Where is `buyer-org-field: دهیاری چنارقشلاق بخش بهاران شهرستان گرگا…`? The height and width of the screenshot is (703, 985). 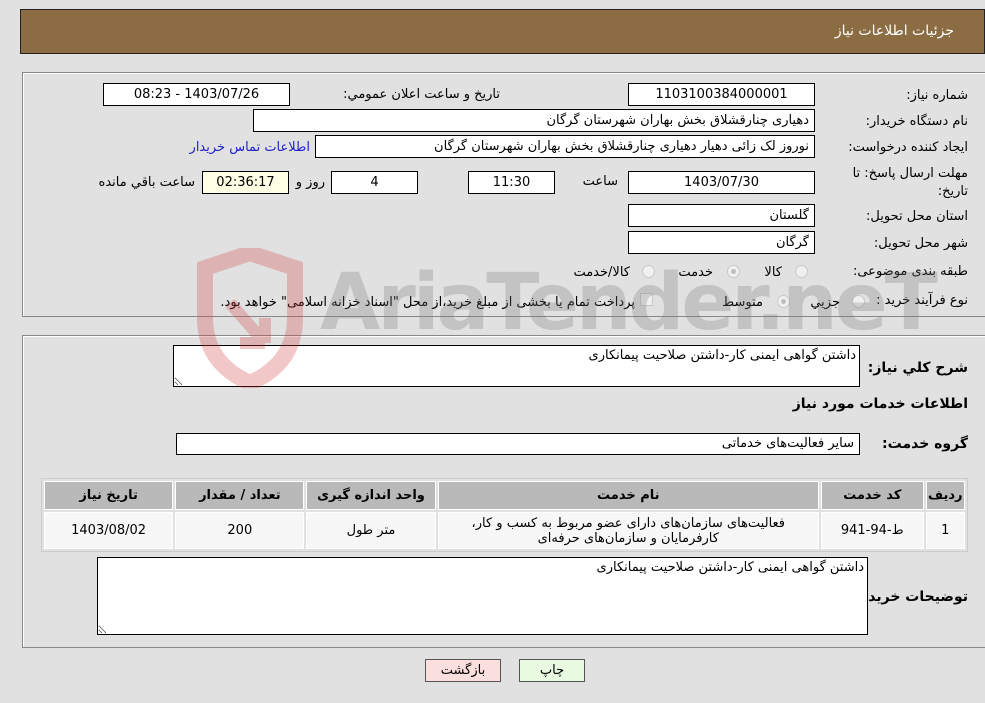 buyer-org-field: دهیاری چنارقشلاق بخش بهاران شهرستان گرگا… is located at coordinates (534, 120).